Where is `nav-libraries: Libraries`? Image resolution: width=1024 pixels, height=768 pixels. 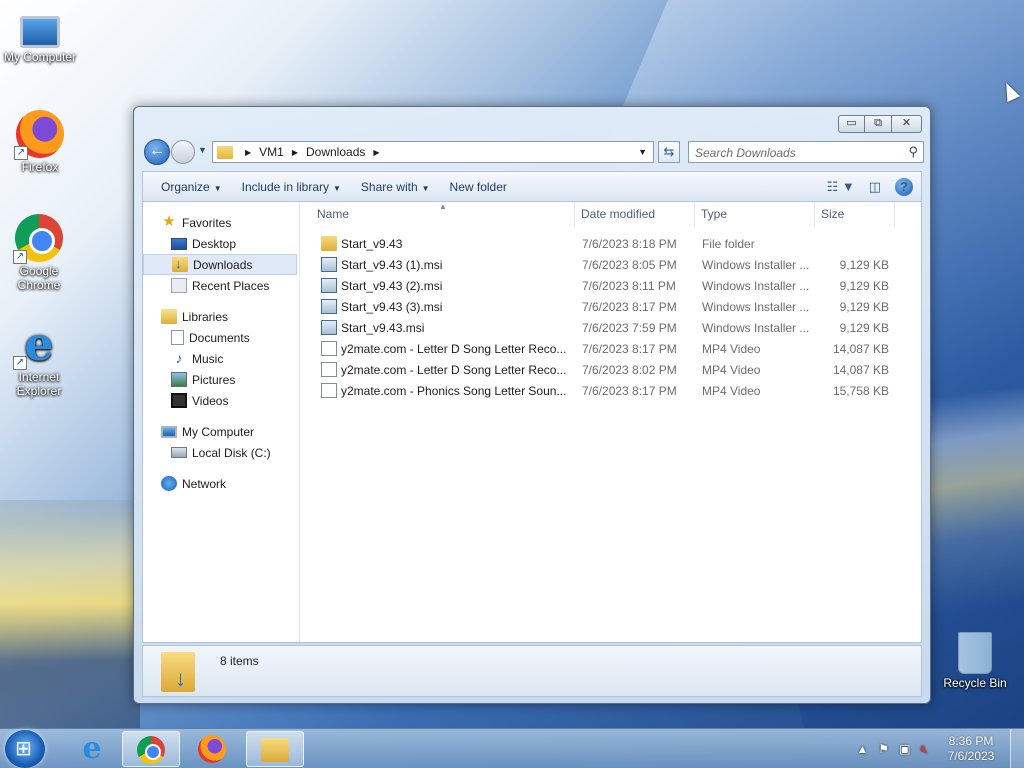 nav-libraries: Libraries is located at coordinates (221, 316).